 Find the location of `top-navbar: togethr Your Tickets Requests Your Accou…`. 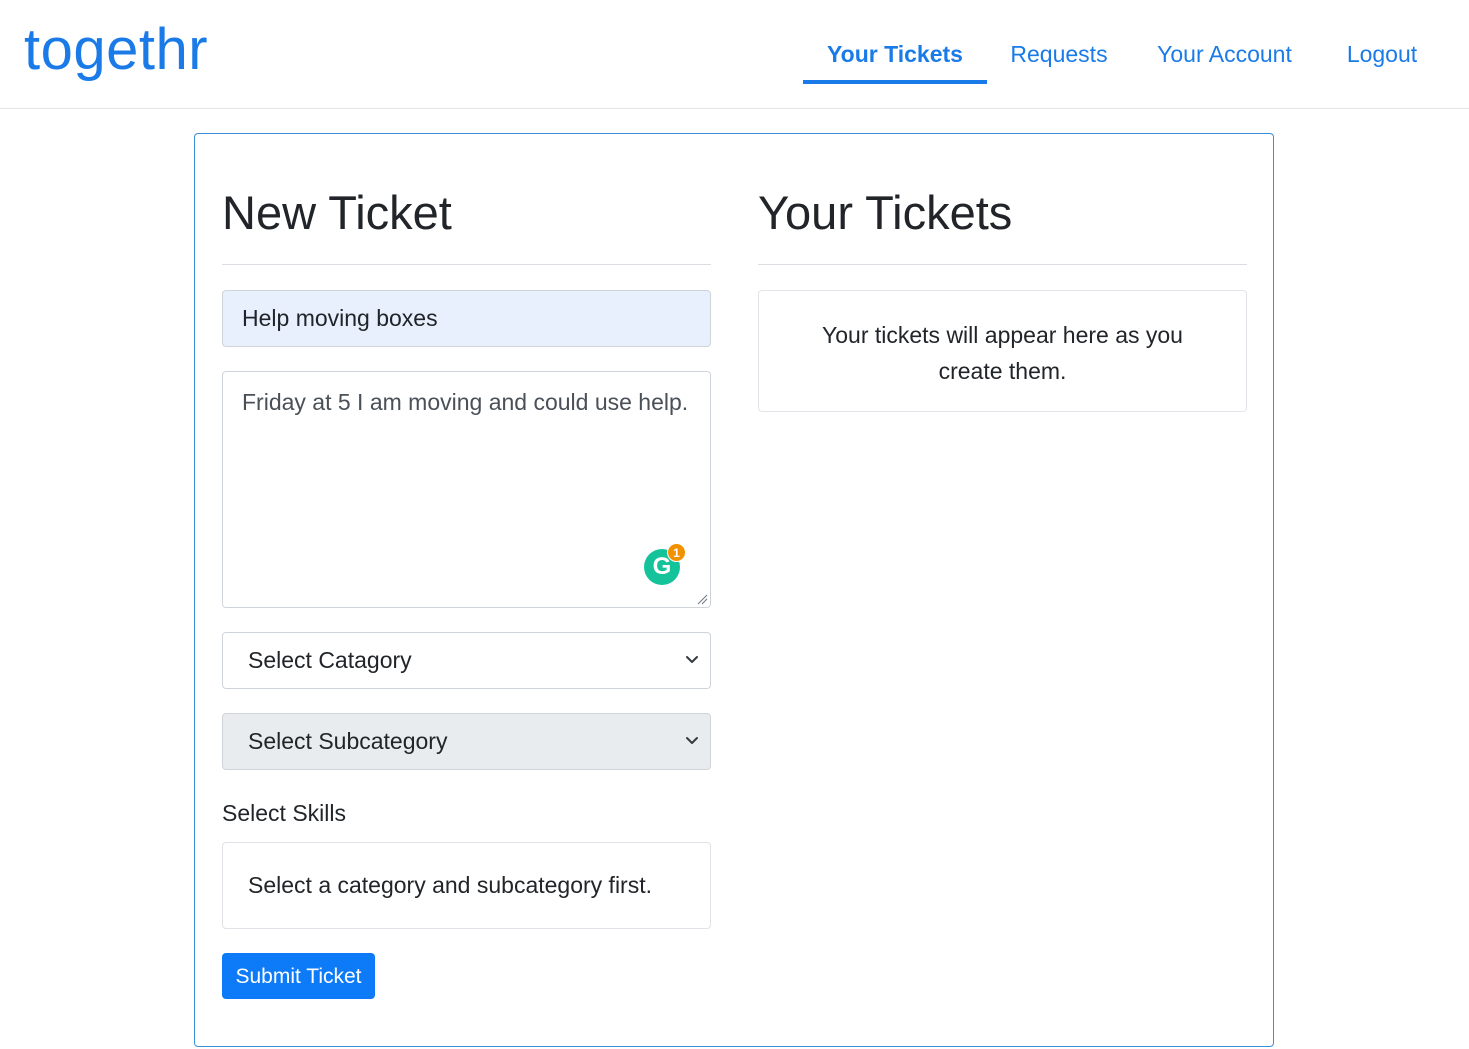

top-navbar: togethr Your Tickets Requests Your Accou… is located at coordinates (734, 54).